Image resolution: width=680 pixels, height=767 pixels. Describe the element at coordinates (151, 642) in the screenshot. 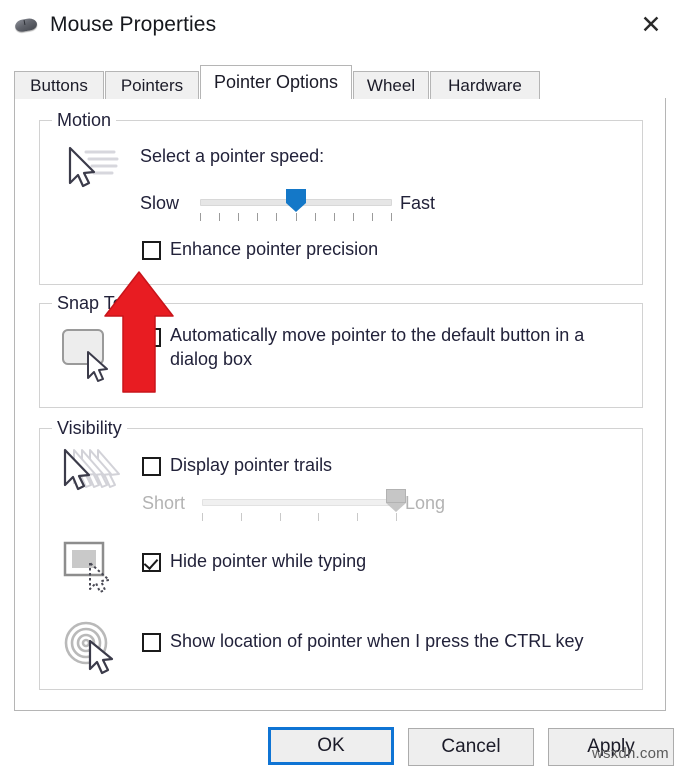

I see `show-location-checkbox` at that location.